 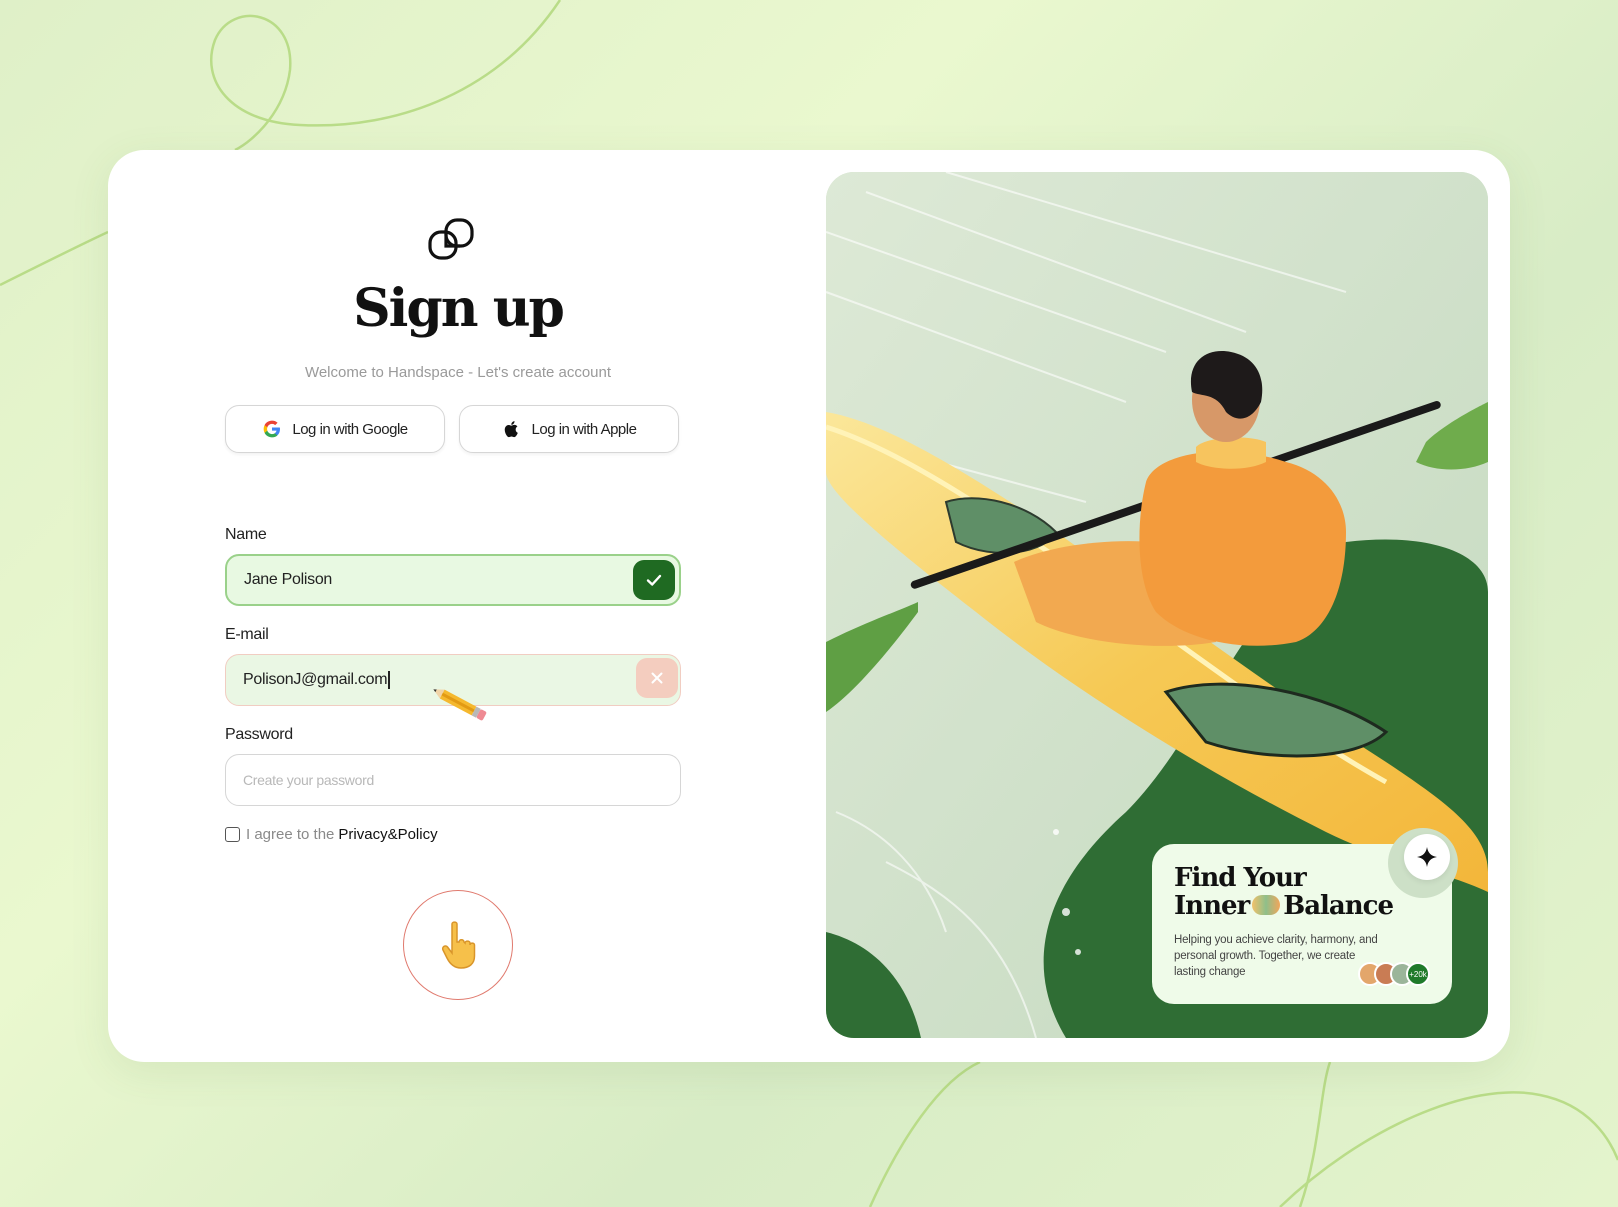 I want to click on page-title: Sign up, so click(x=459, y=308).